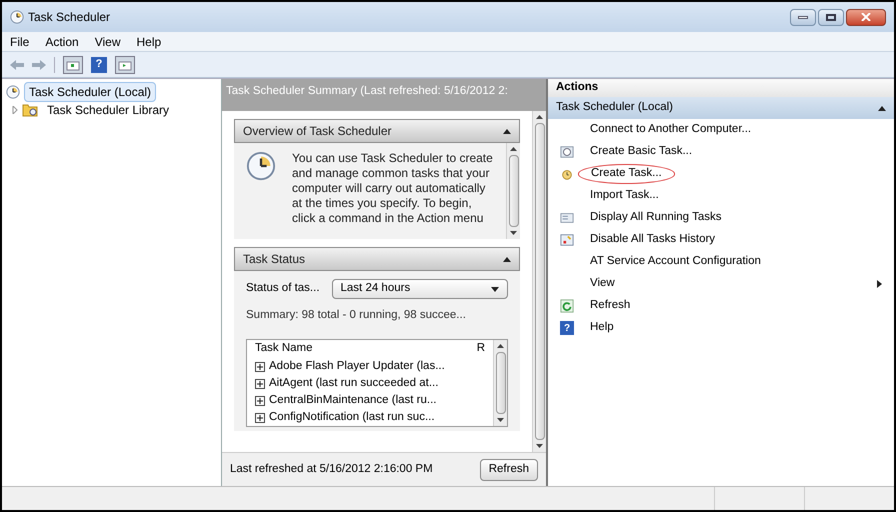  I want to click on task-command: Display All Running Tasks, so click(656, 218).